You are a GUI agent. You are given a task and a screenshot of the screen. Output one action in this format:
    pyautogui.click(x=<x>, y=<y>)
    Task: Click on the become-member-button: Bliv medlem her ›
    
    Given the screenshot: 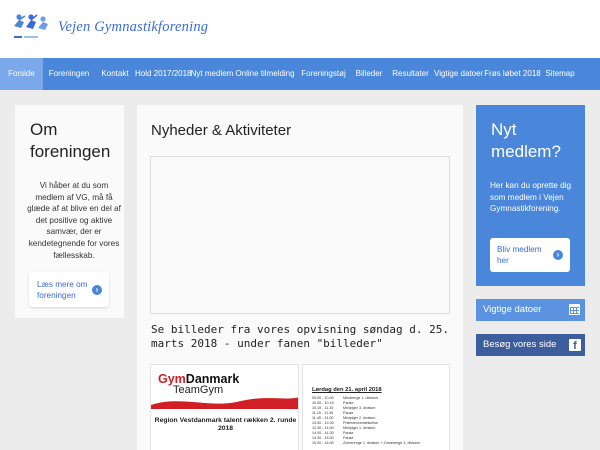 What is the action you would take?
    pyautogui.click(x=530, y=255)
    